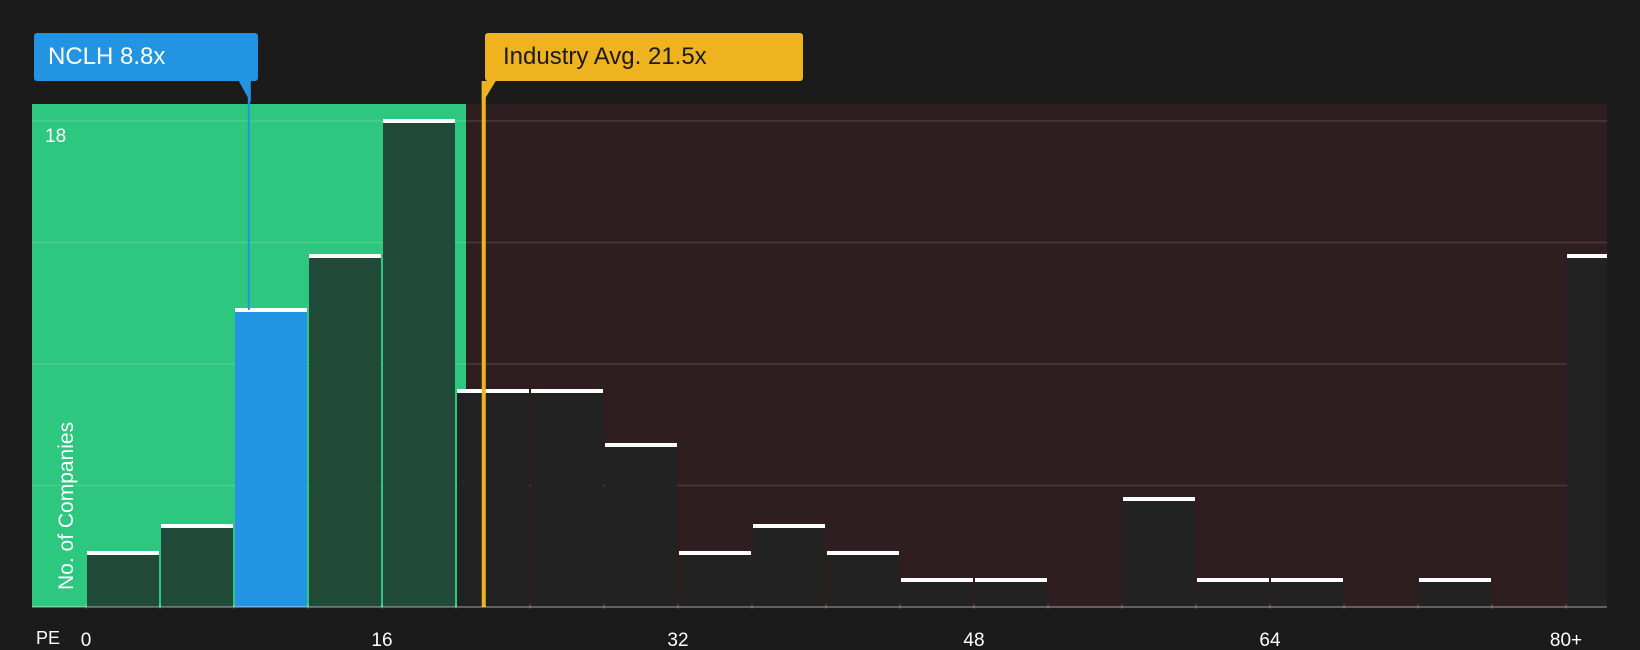  What do you see at coordinates (973, 640) in the screenshot?
I see `x-tick-label: 48` at bounding box center [973, 640].